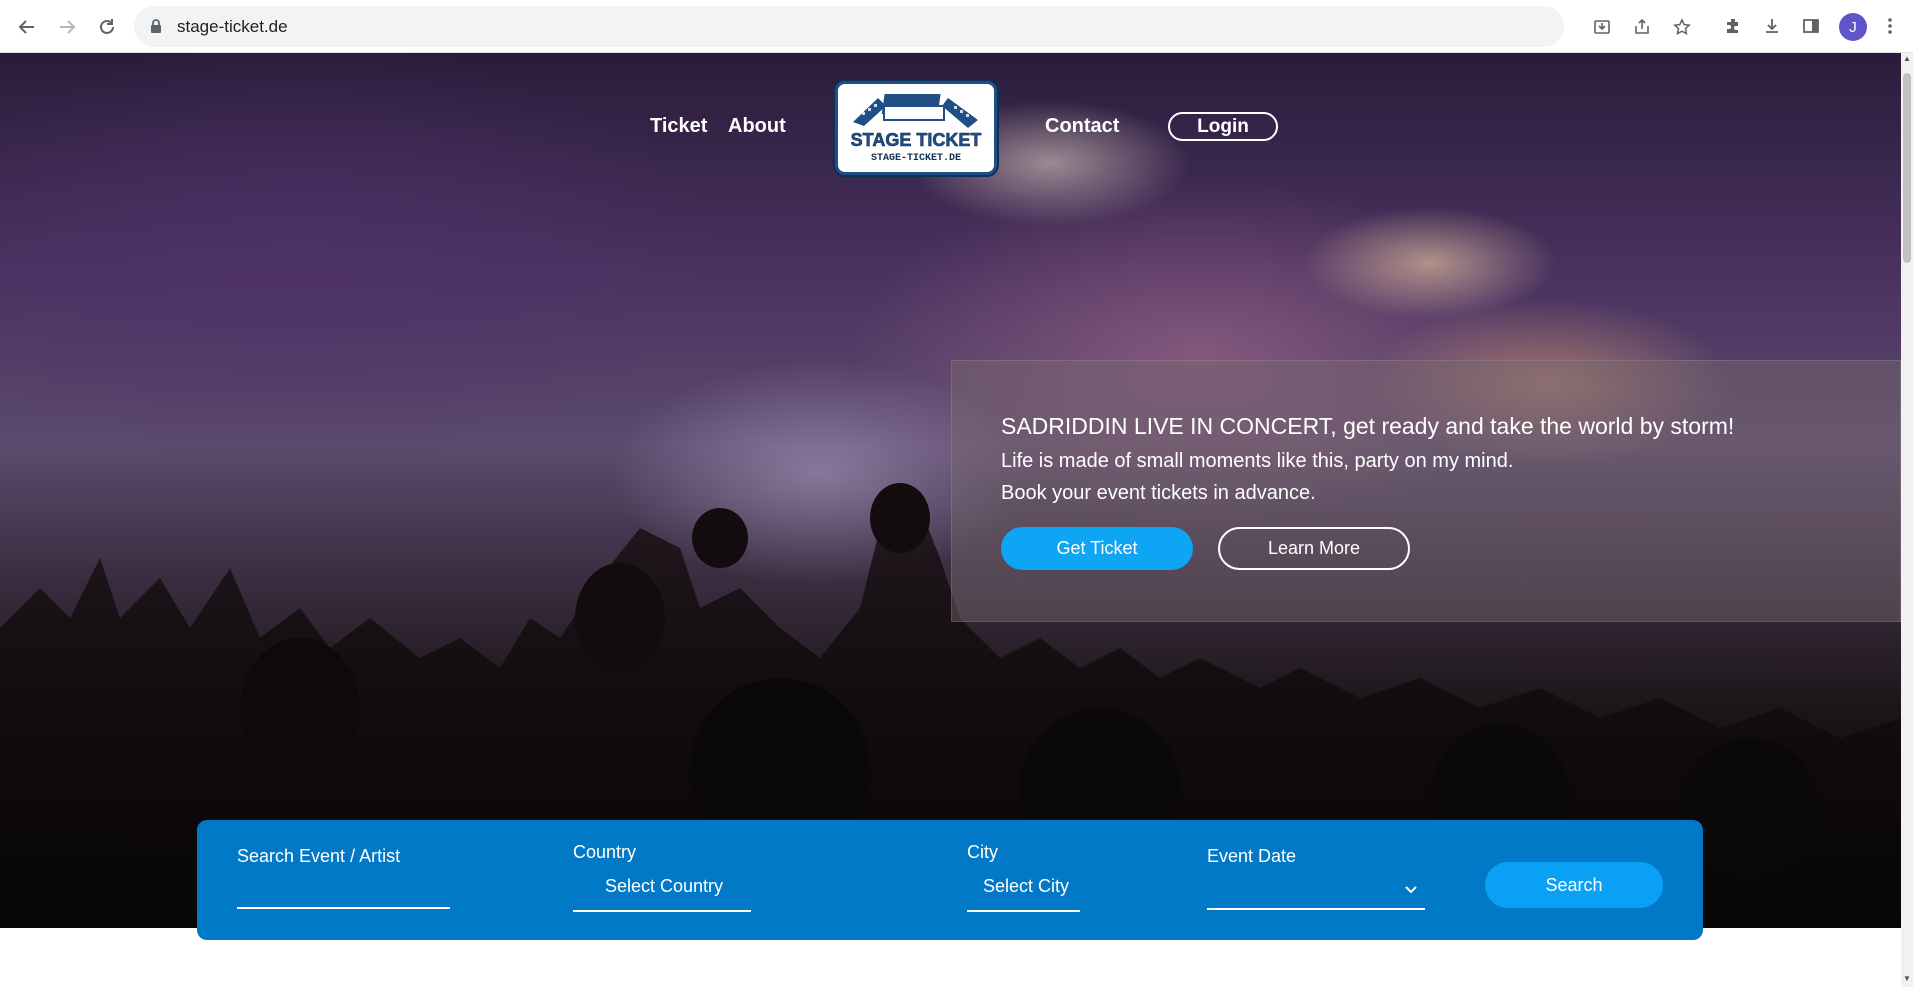  I want to click on nav-contact: Contact, so click(1082, 126).